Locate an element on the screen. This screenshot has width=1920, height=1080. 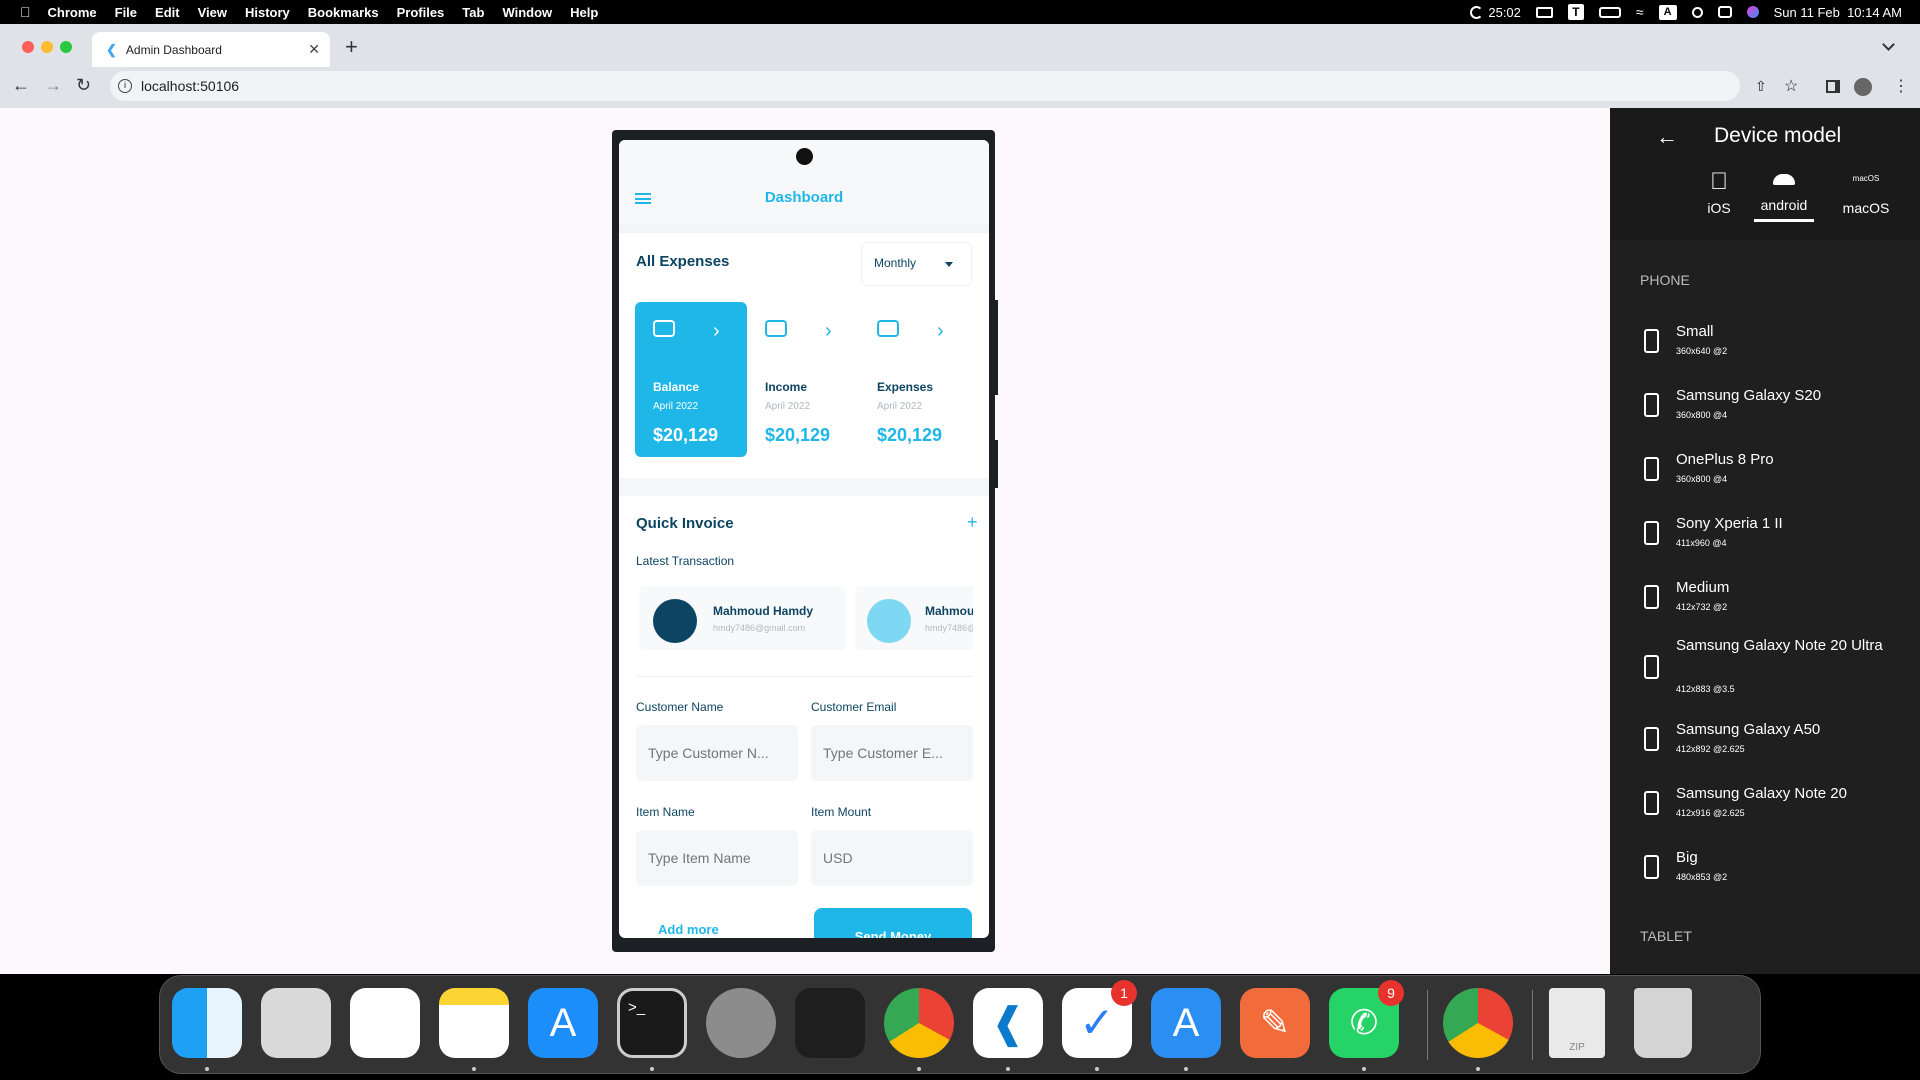
device-item: Big 480x853 @2 is located at coordinates (1765, 872).